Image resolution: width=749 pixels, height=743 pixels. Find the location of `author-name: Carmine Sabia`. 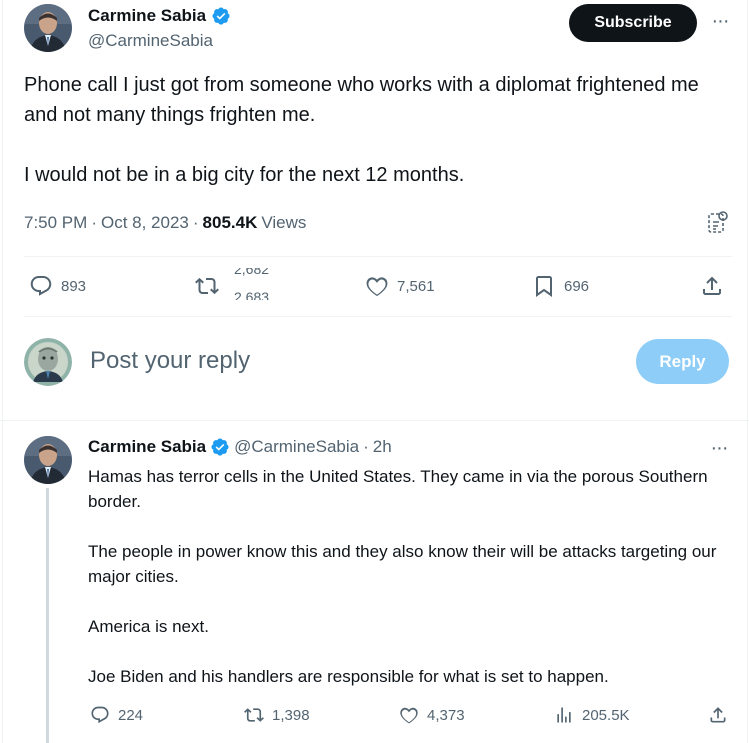

author-name: Carmine Sabia is located at coordinates (159, 16).